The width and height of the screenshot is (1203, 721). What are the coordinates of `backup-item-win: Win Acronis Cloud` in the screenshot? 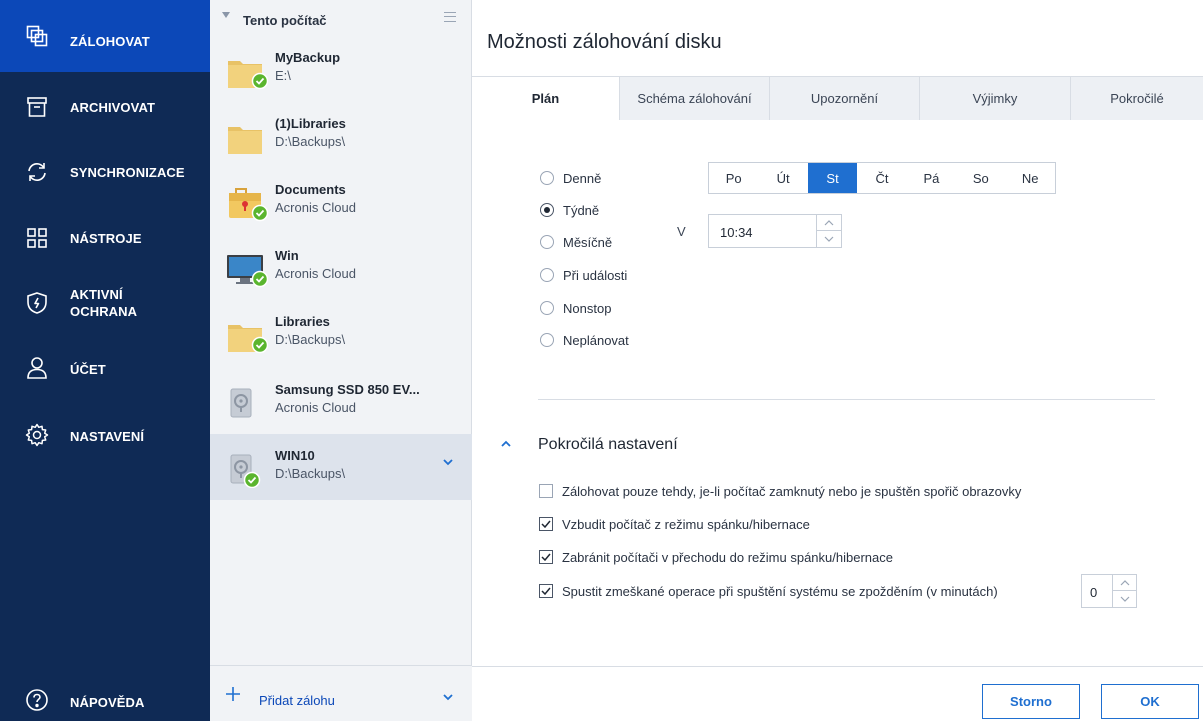 It's located at (341, 267).